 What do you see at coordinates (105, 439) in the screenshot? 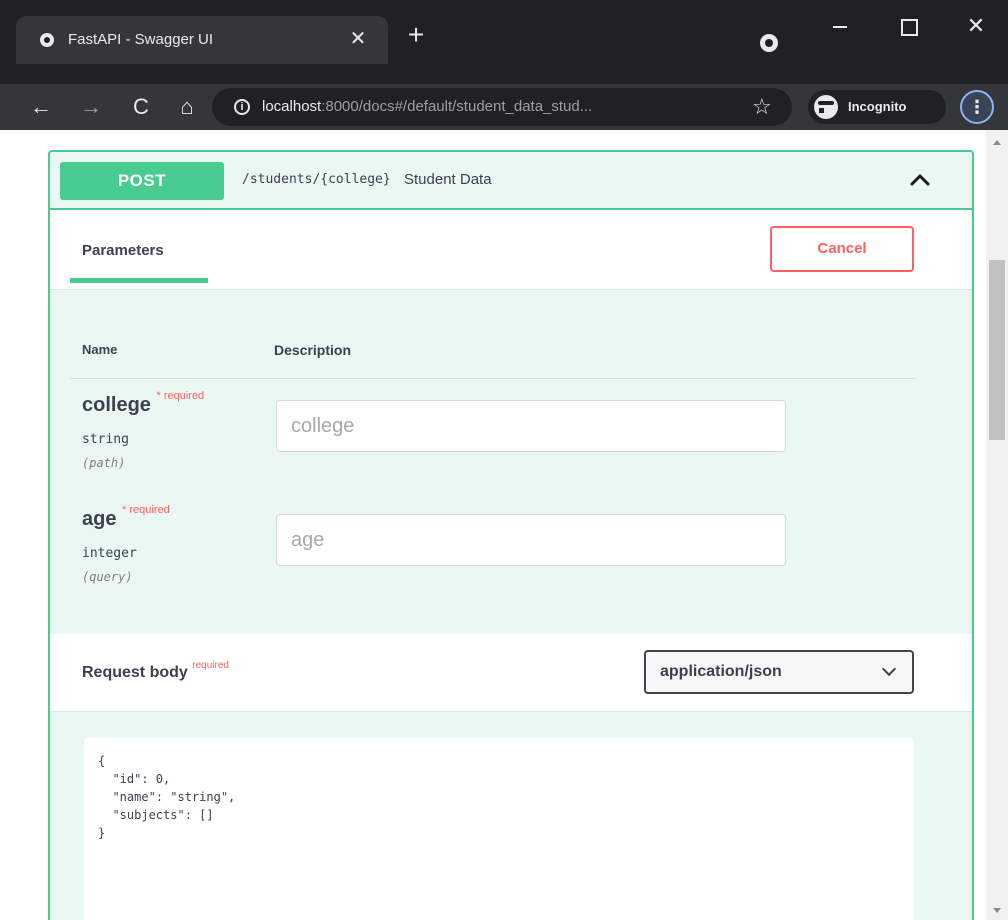
I see `param-type-college: string` at bounding box center [105, 439].